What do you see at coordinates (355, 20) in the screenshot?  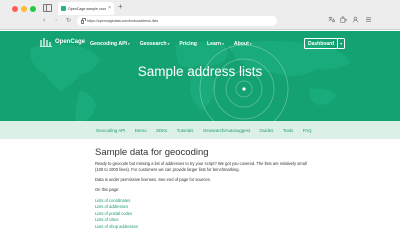 I see `profile-icon` at bounding box center [355, 20].